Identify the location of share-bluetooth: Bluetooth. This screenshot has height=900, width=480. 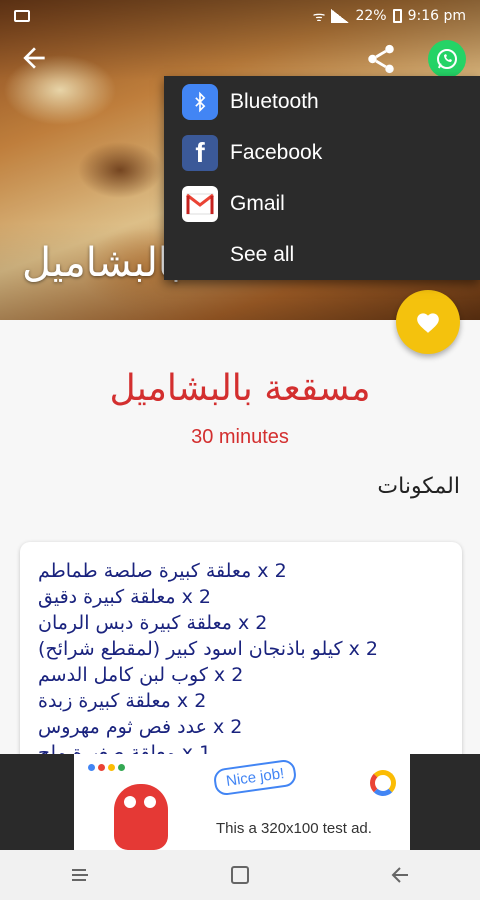
(322, 101).